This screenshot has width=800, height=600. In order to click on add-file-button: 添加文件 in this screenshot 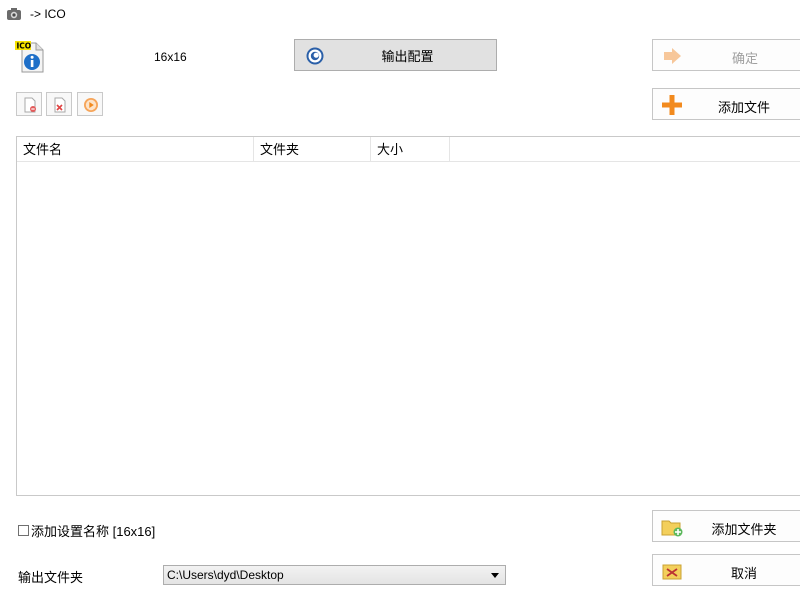, I will do `click(726, 104)`.